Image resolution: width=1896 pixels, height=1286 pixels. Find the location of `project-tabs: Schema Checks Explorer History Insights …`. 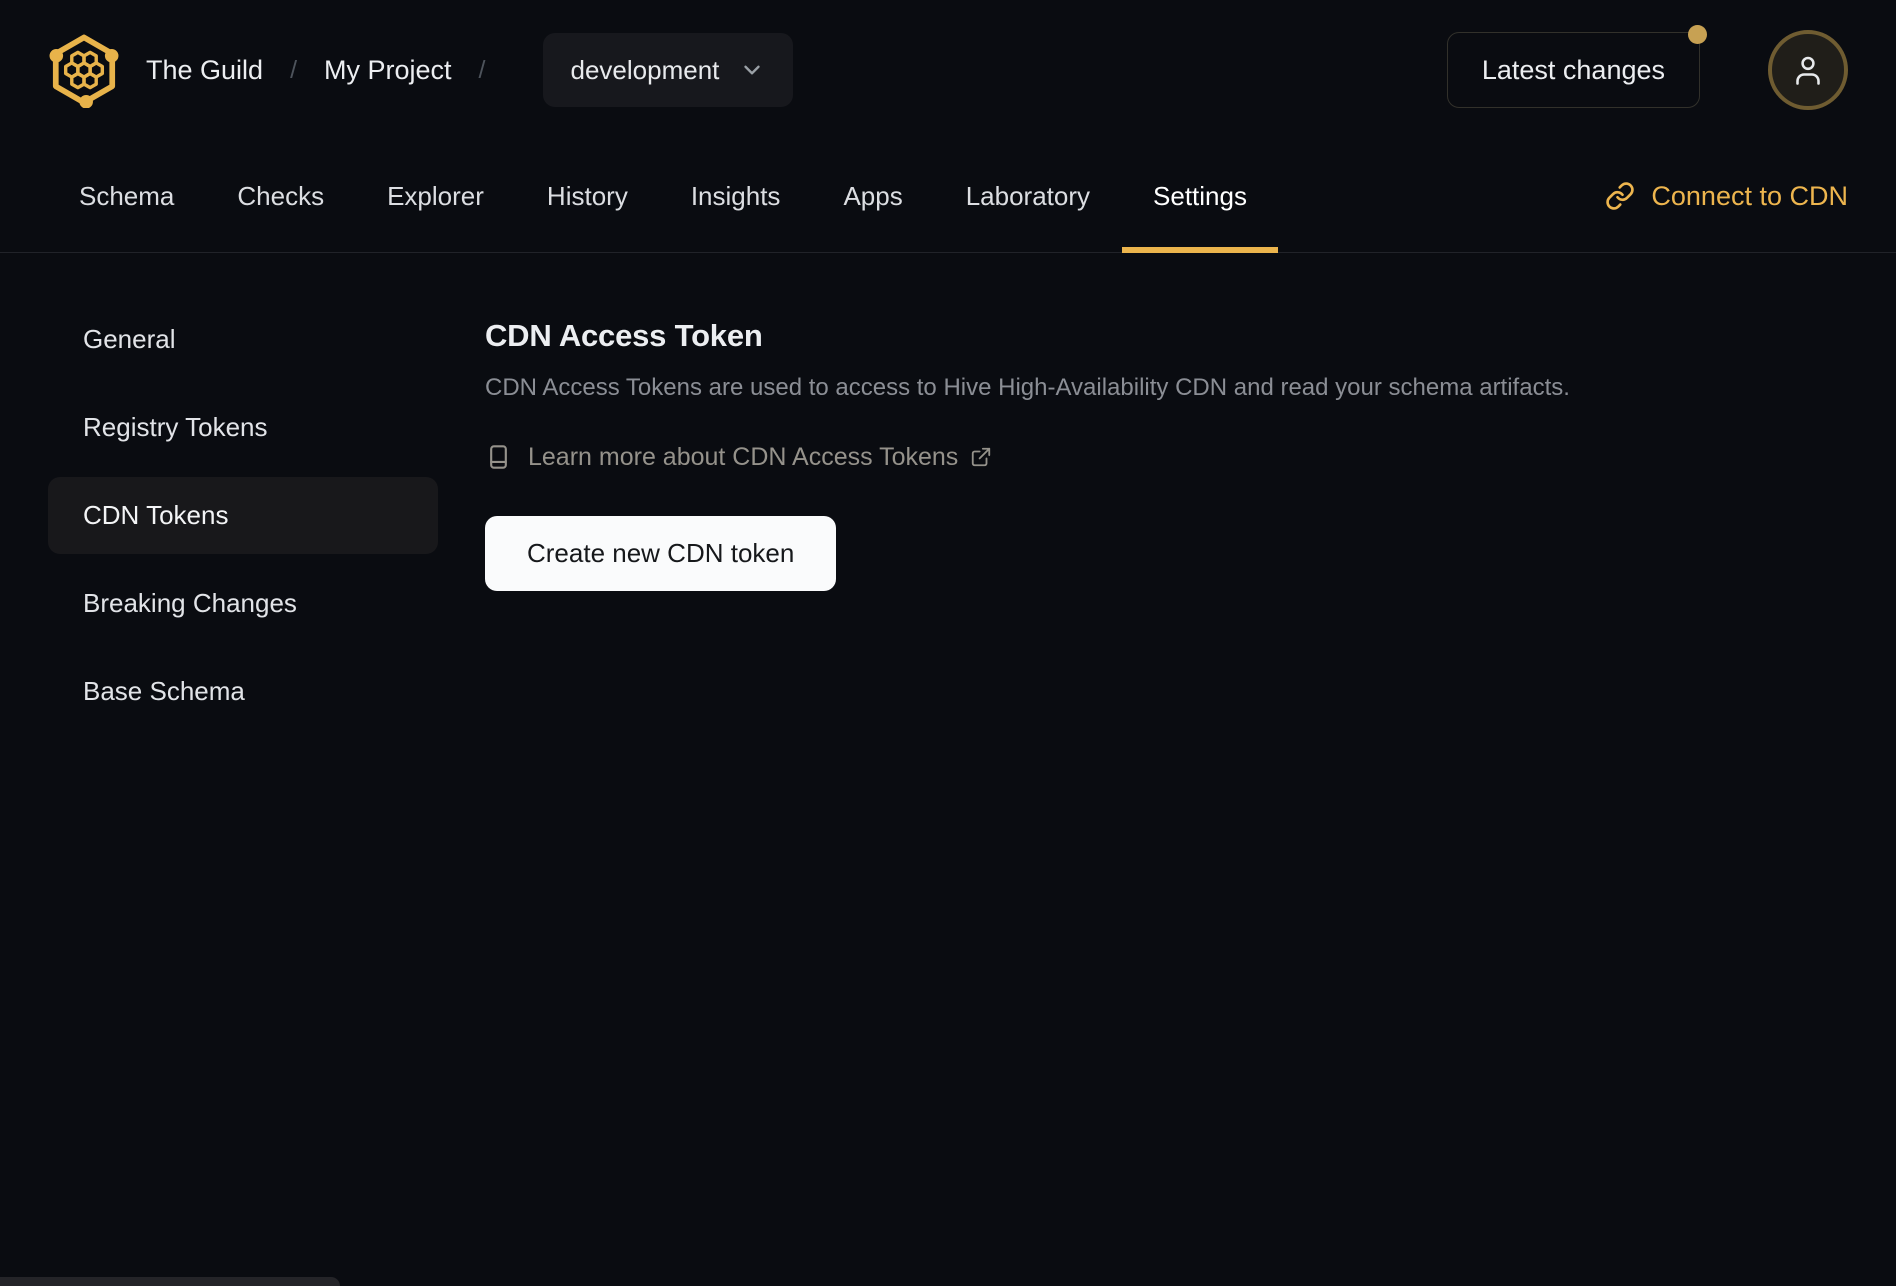

project-tabs: Schema Checks Explorer History Insights … is located at coordinates (948, 196).